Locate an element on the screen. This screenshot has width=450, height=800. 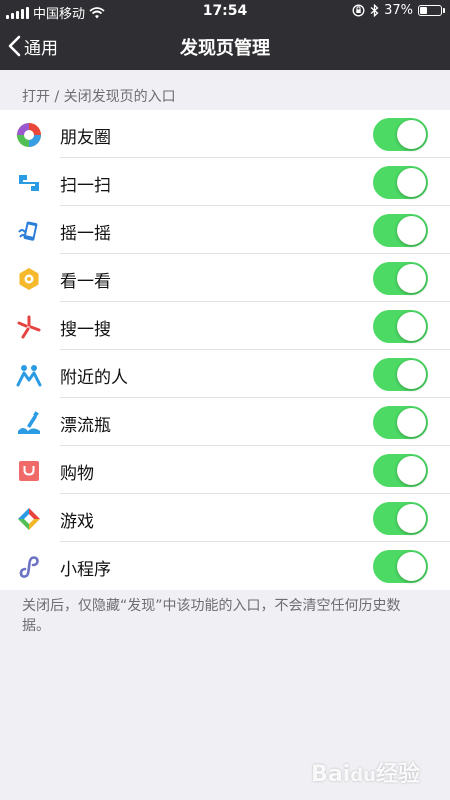
games-toggle is located at coordinates (400, 518).